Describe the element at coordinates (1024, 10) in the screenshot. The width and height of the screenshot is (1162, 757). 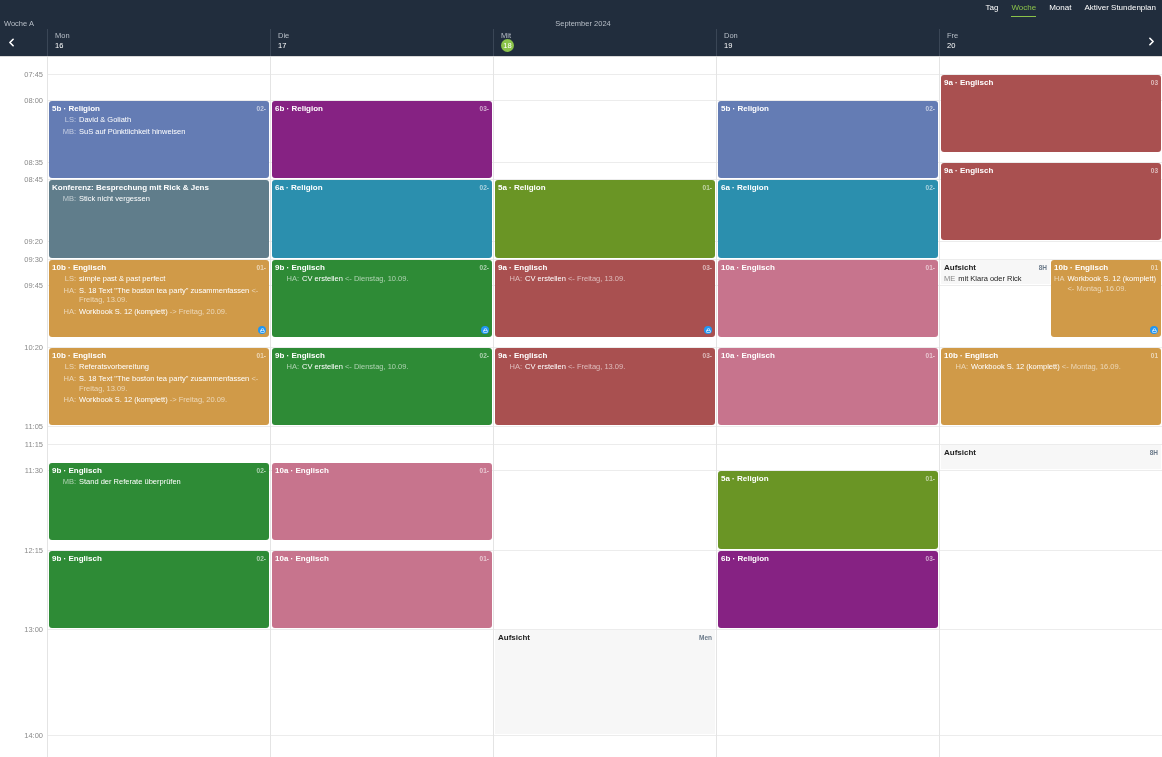
I see `view-tab: Woche` at that location.